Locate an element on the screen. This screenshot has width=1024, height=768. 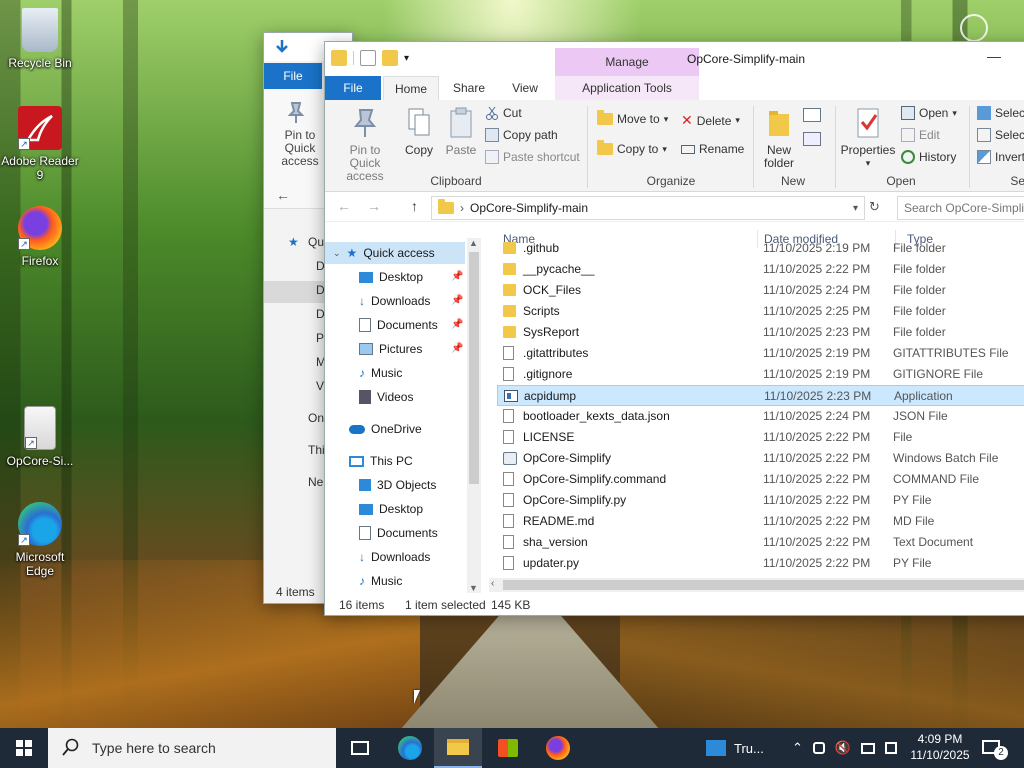
title-bar: ▾ Manage OpCore-Simplify-main — is located at coordinates (674, 59).